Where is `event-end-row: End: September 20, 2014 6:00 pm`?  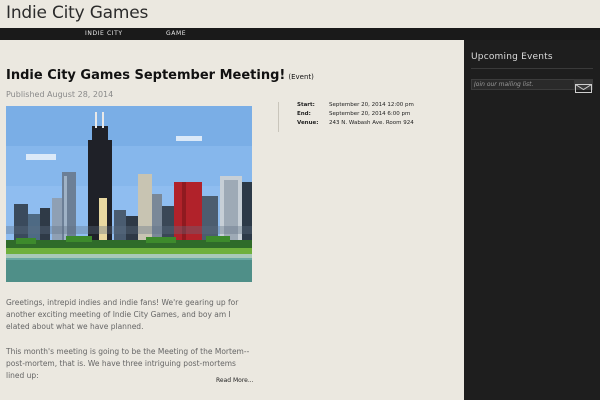
event-end-row: End: September 20, 2014 6:00 pm is located at coordinates (353, 114).